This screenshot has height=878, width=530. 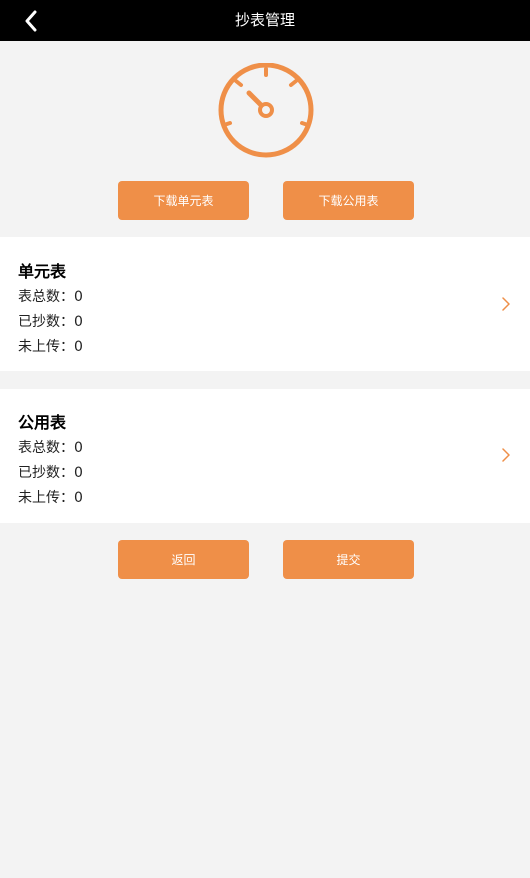 I want to click on unit-meter-total: 表总数：0, so click(x=50, y=297).